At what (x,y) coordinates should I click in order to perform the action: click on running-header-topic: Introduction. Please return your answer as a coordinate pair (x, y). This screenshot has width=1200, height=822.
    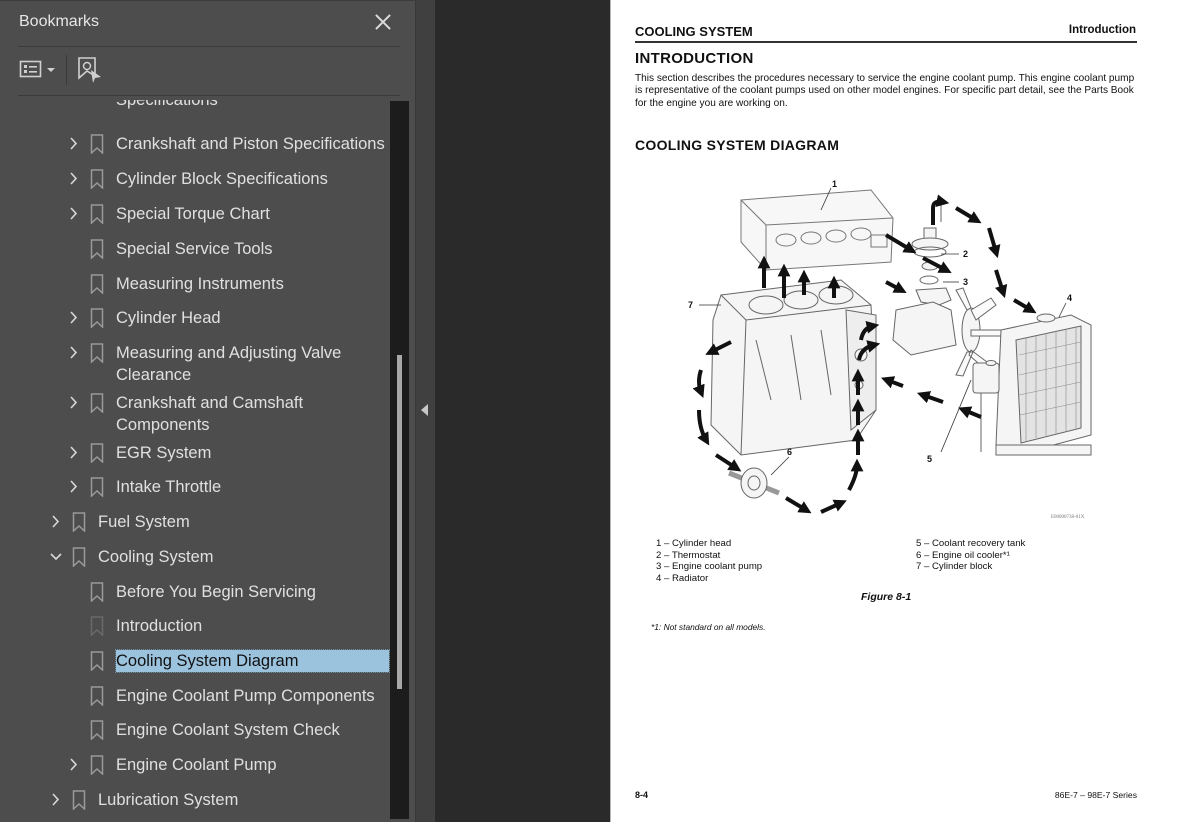
    Looking at the image, I should click on (1102, 30).